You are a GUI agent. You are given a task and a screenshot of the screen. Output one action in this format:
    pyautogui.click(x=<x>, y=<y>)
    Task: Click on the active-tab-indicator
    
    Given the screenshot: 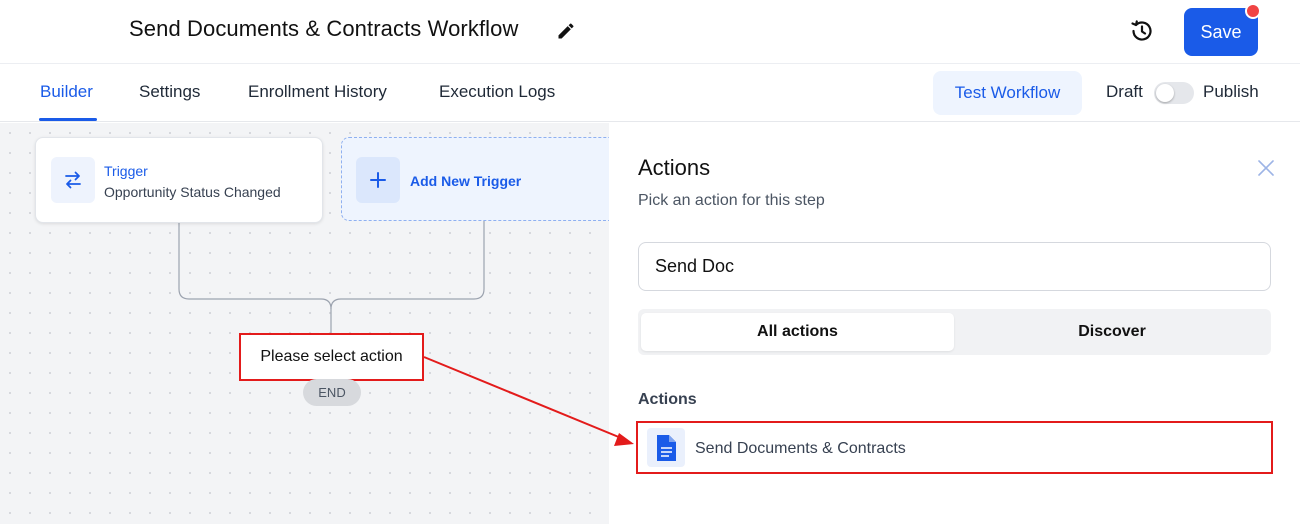 What is the action you would take?
    pyautogui.click(x=68, y=119)
    